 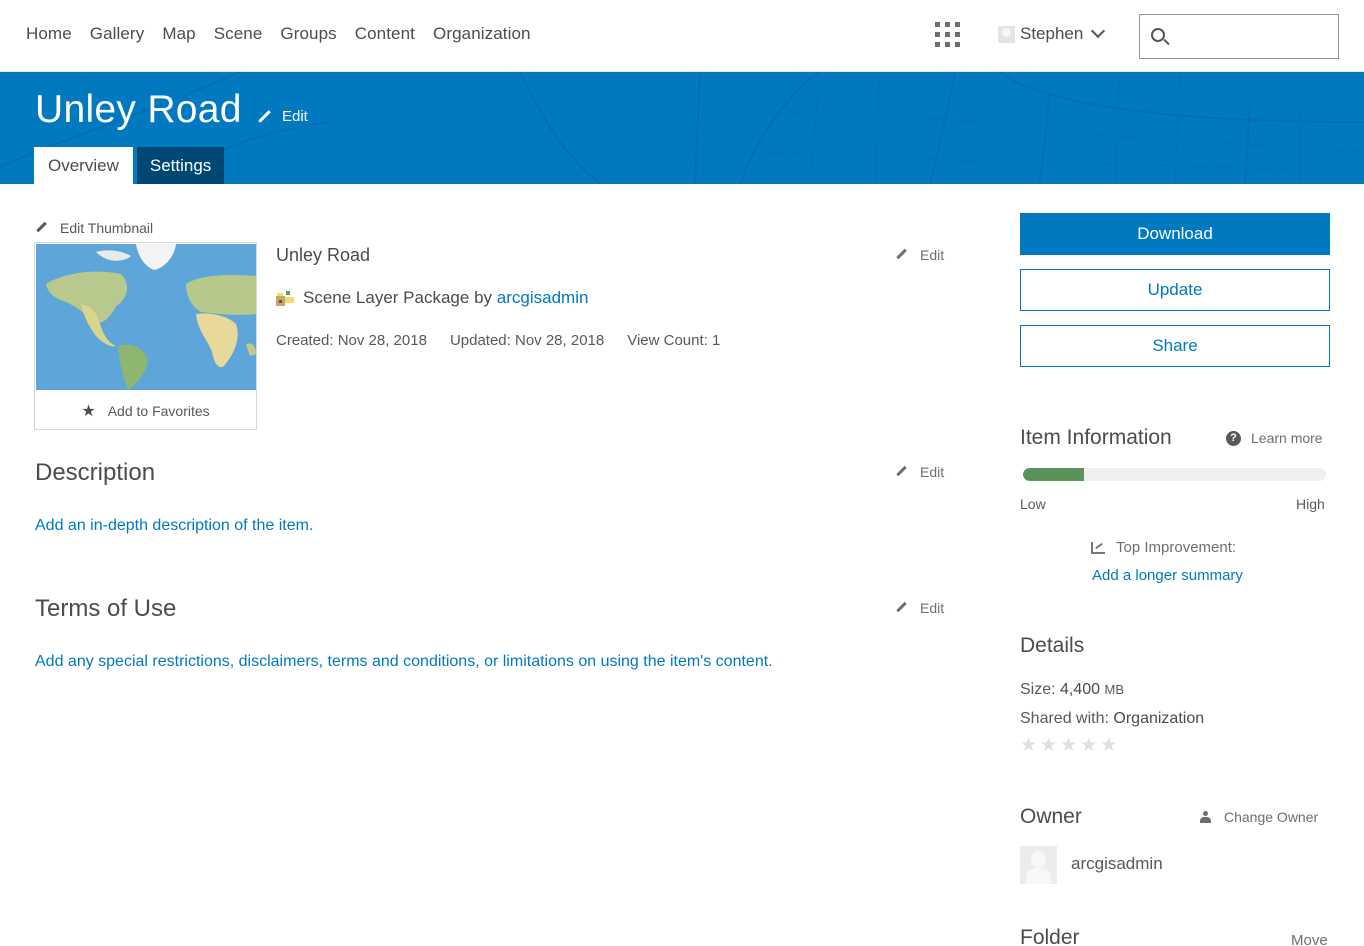 I want to click on person-icon, so click(x=1205, y=817).